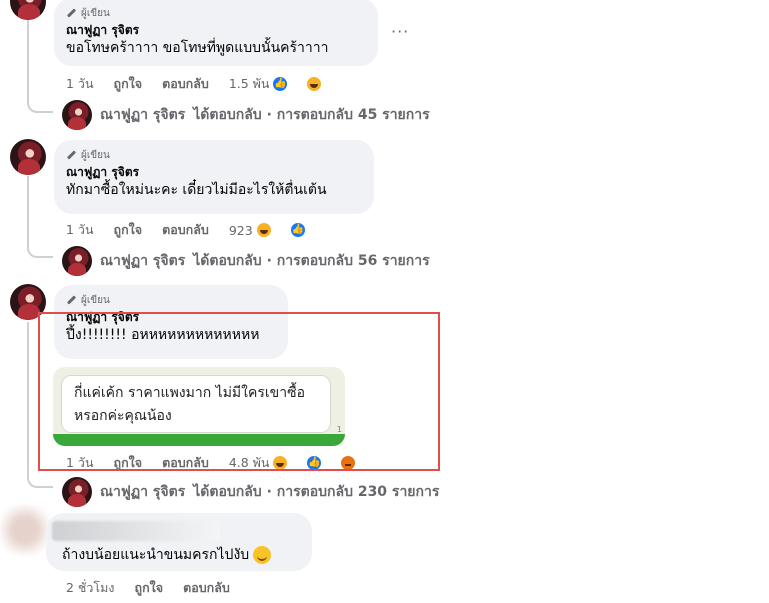 This screenshot has height=603, width=769. Describe the element at coordinates (311, 261) in the screenshot. I see `reply-summary: ได้ตอบกลับ · การตอบกลับ 56 รายการ` at that location.